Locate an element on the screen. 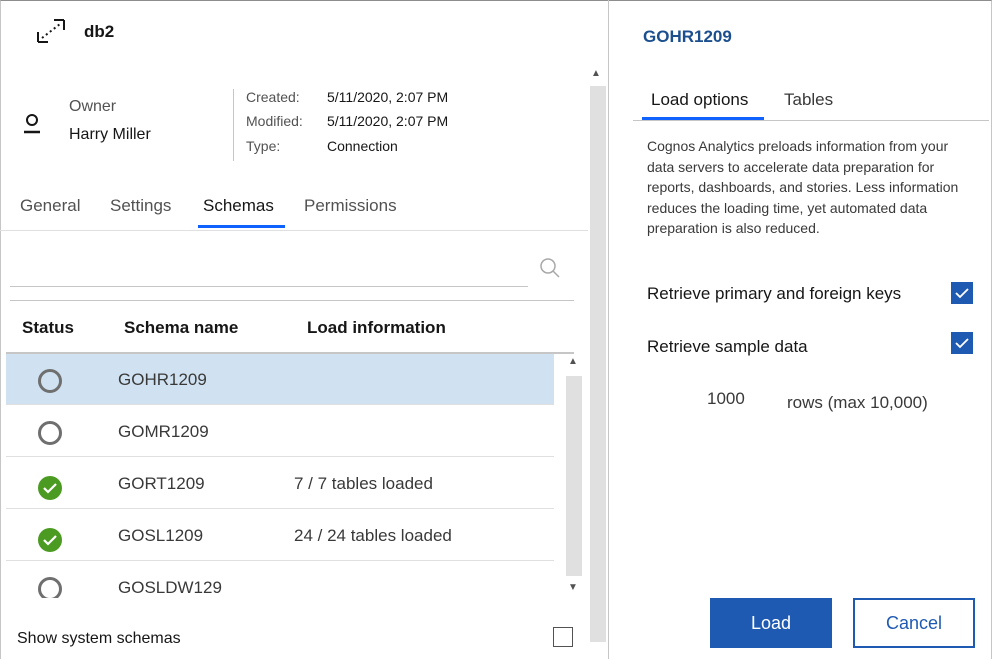 Image resolution: width=992 pixels, height=659 pixels. schema-name: GOHR1209 is located at coordinates (162, 379).